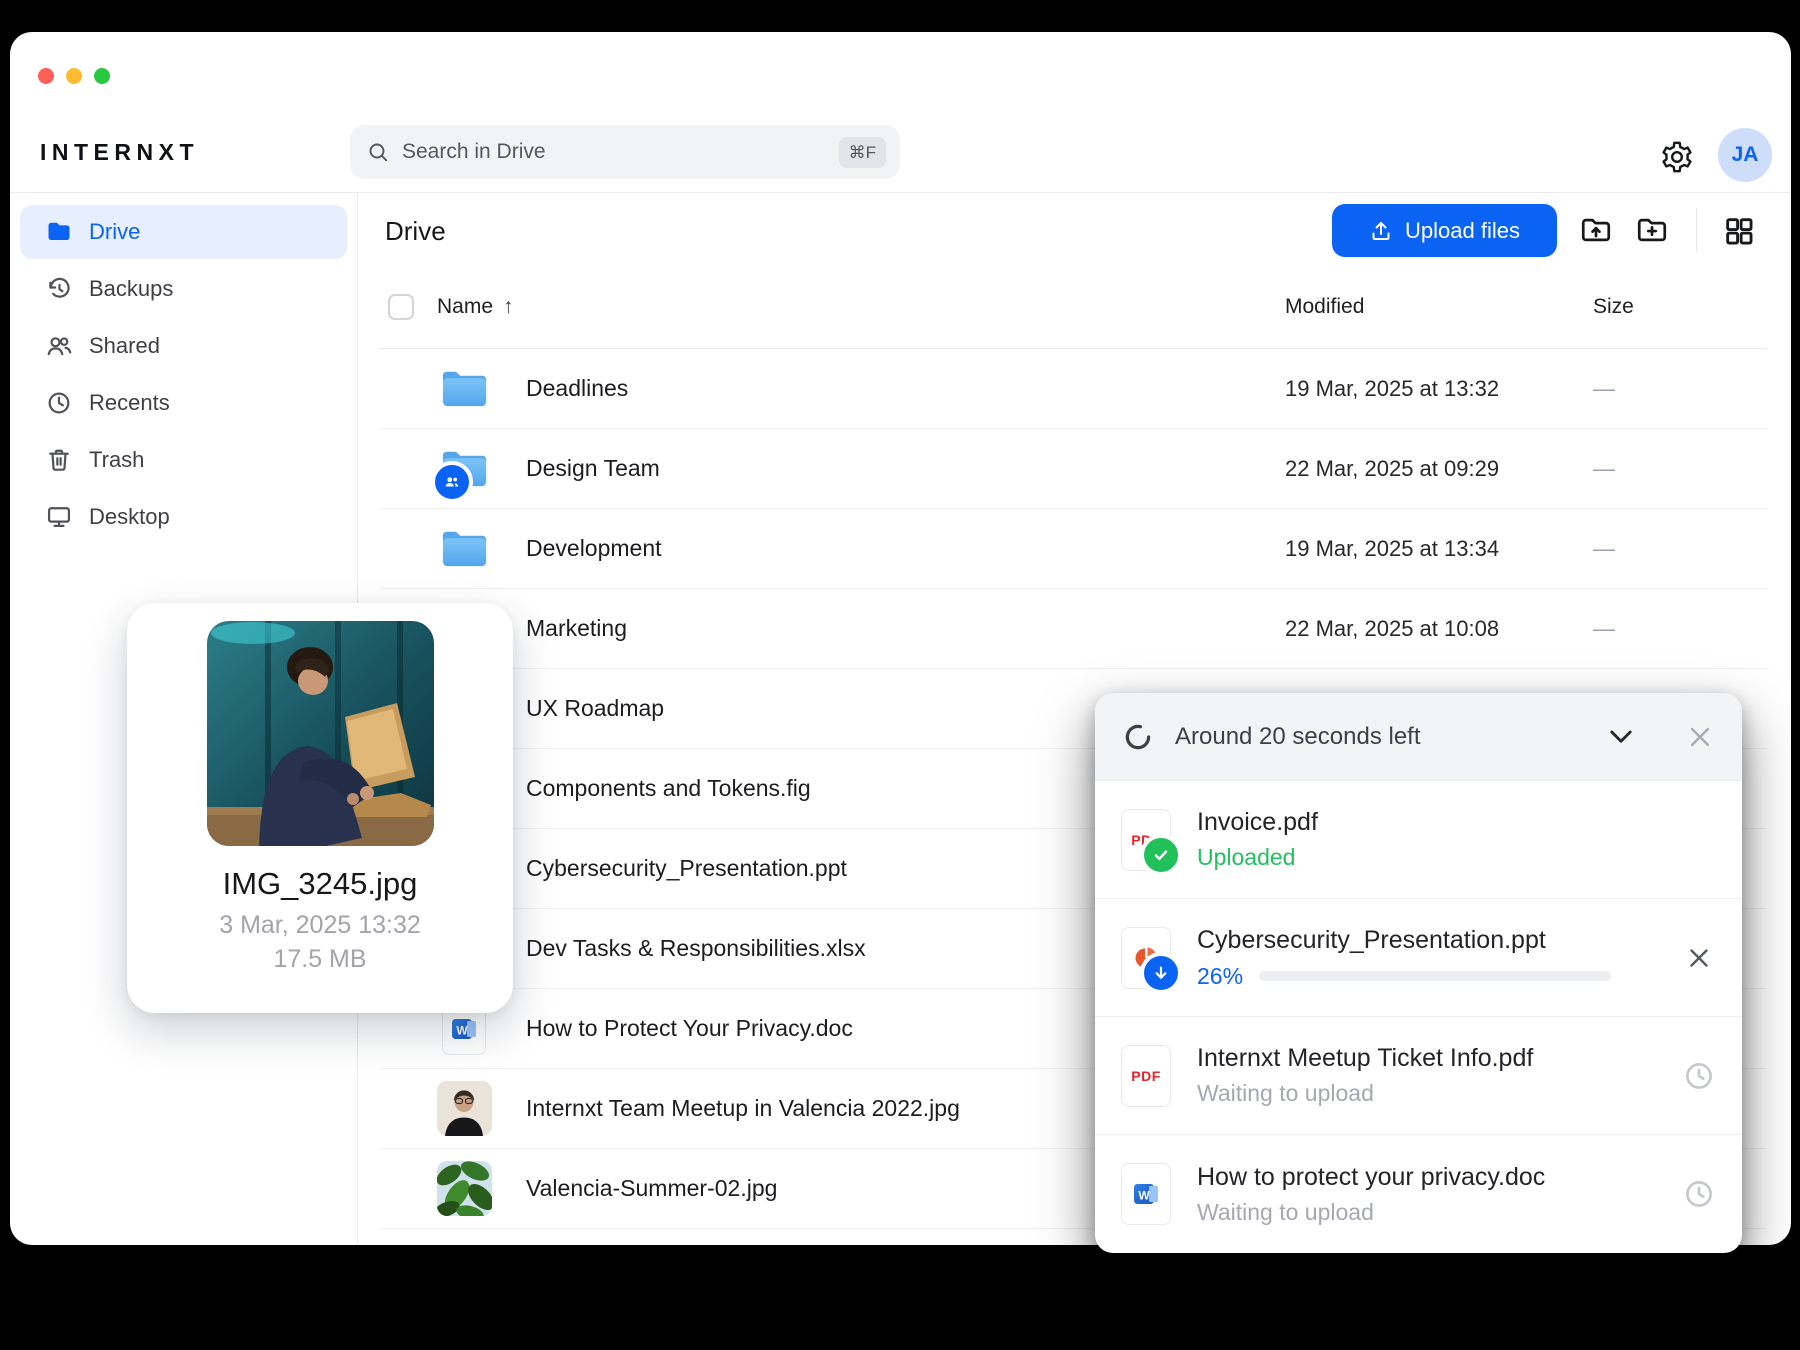 Image resolution: width=1800 pixels, height=1350 pixels. What do you see at coordinates (625, 152) in the screenshot?
I see `search-input: Search in Drive ⌘F` at bounding box center [625, 152].